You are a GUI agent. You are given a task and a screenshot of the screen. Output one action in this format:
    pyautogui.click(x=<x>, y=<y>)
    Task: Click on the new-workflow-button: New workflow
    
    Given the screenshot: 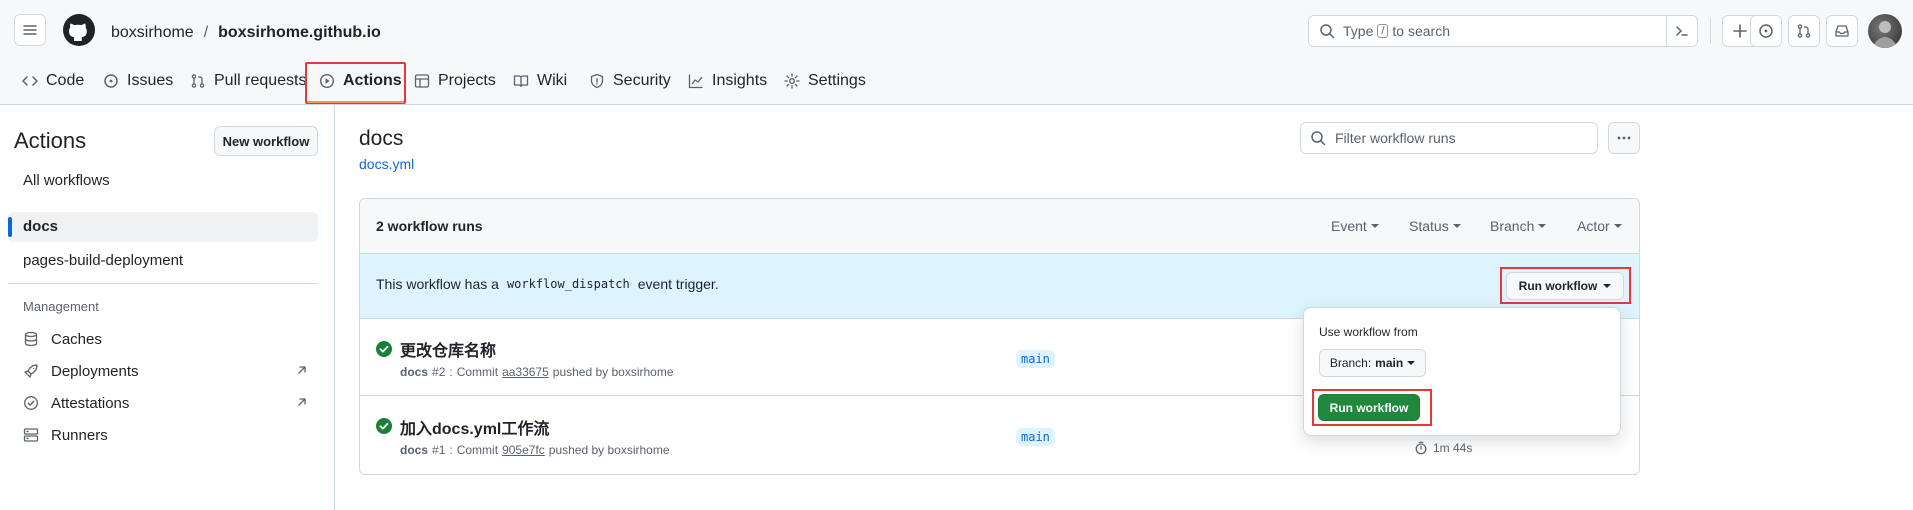 What is the action you would take?
    pyautogui.click(x=266, y=141)
    